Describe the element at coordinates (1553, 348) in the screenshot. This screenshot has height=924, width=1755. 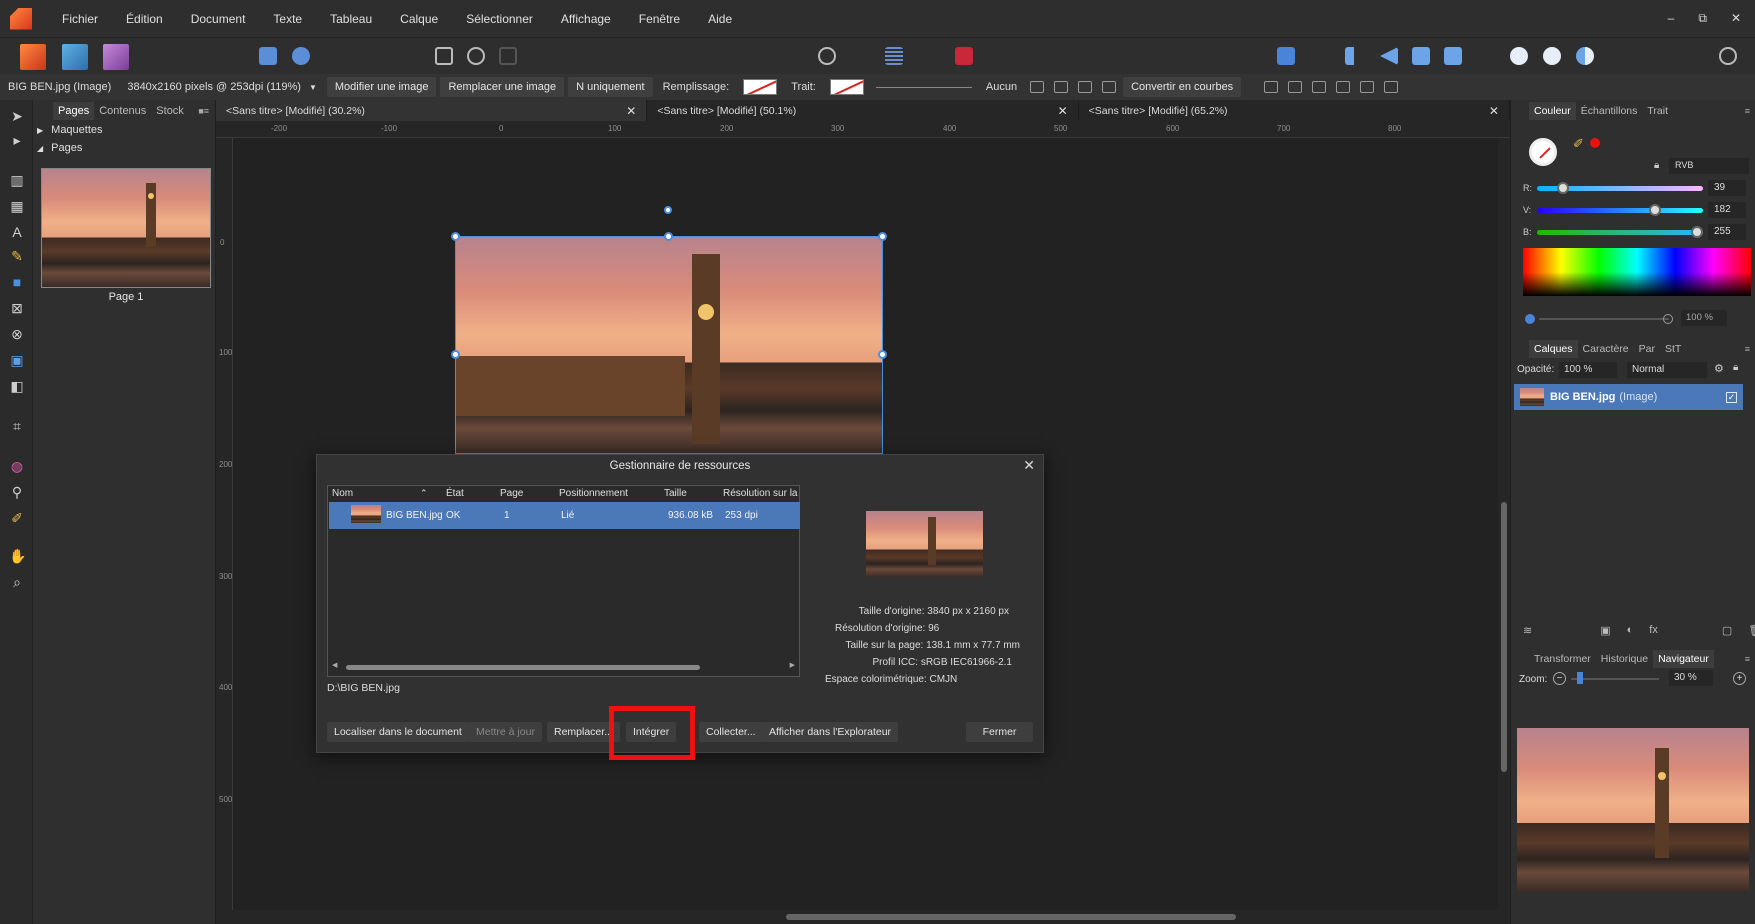
I see `tab-calques: Calques` at that location.